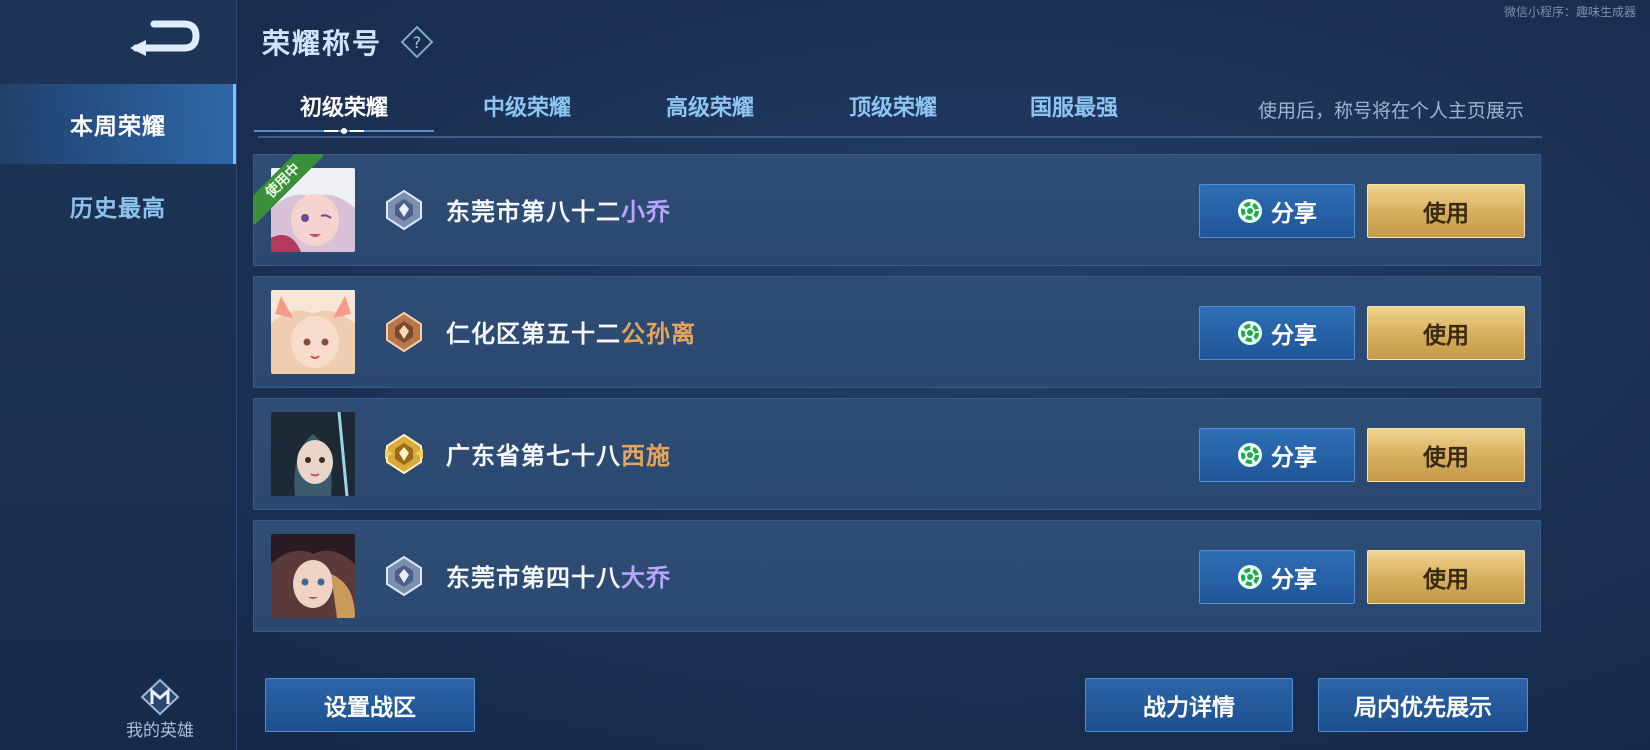 The height and width of the screenshot is (750, 1650). Describe the element at coordinates (118, 375) in the screenshot. I see `sidebar: 本周荣耀 历史最高 我的英雄` at that location.